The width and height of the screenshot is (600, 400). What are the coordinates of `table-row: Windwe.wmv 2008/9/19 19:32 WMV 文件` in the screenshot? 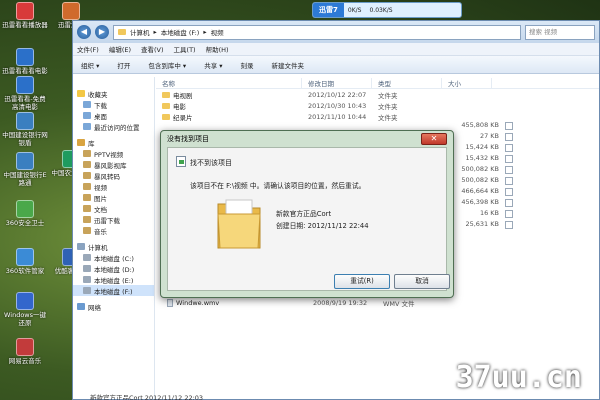 It's located at (304, 302).